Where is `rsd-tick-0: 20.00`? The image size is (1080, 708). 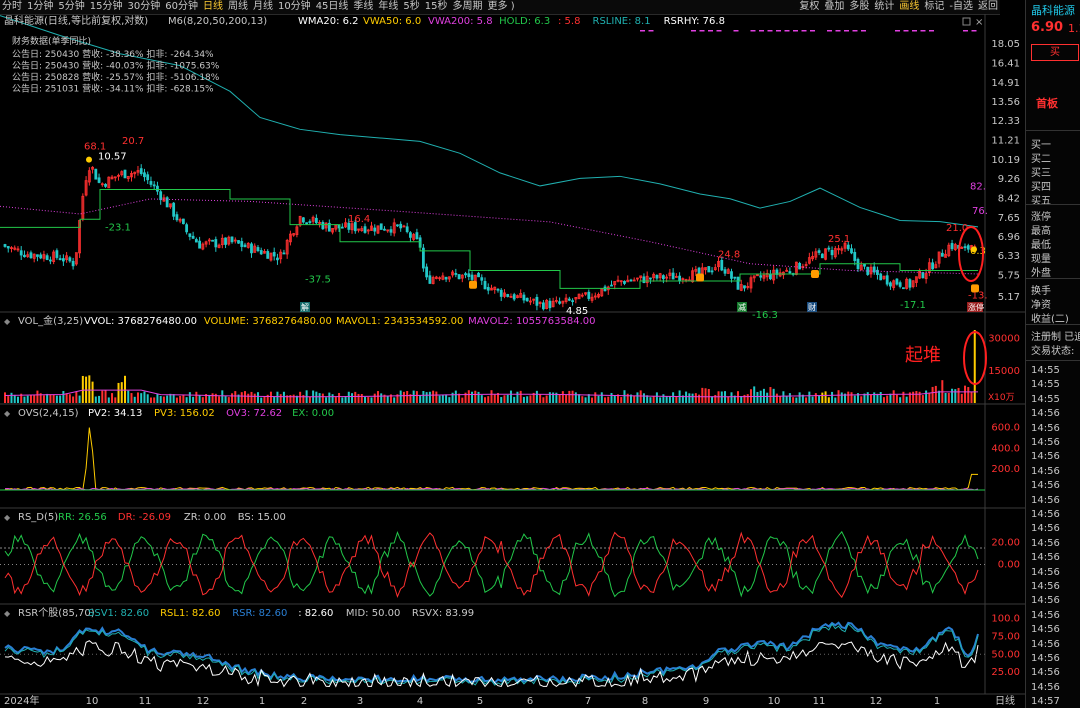
rsd-tick-0: 20.00 is located at coordinates (1005, 543).